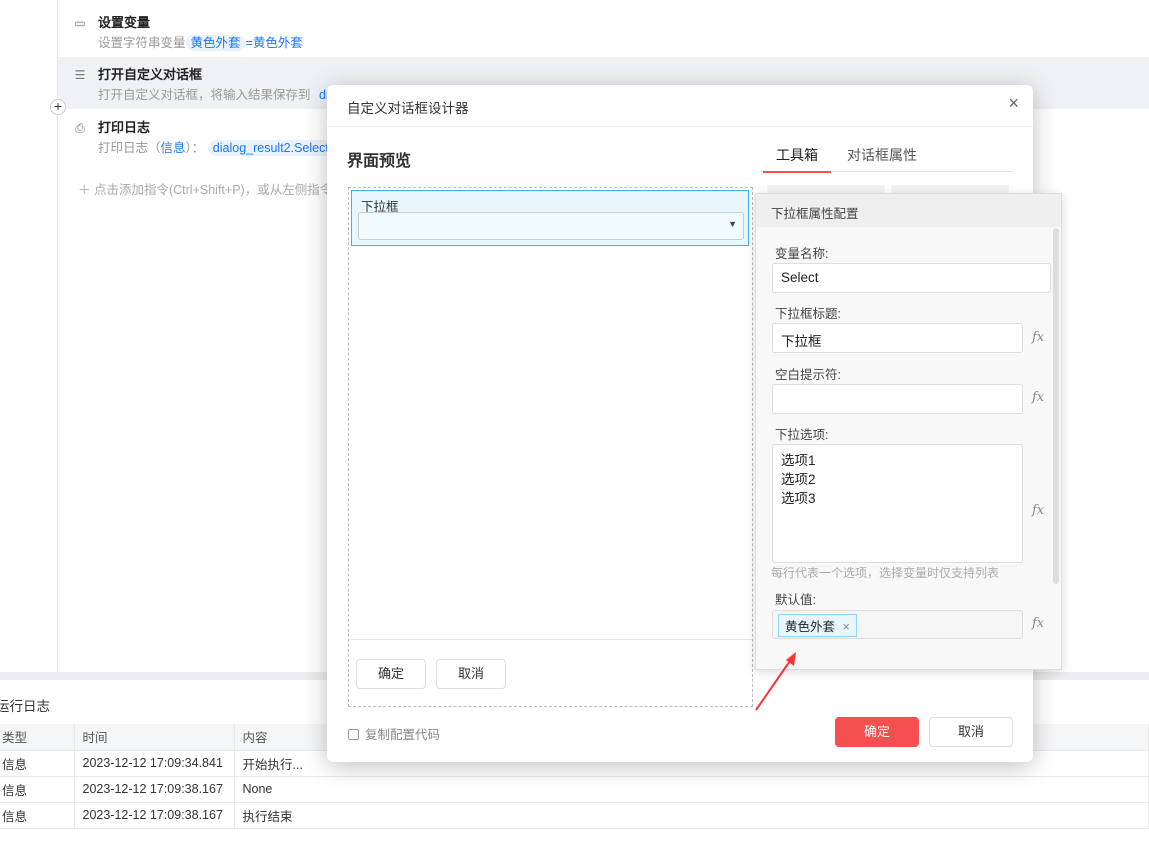  What do you see at coordinates (574, 789) in the screenshot?
I see `table-row: 信息 2023-12-12 17:09:38.167 None` at bounding box center [574, 789].